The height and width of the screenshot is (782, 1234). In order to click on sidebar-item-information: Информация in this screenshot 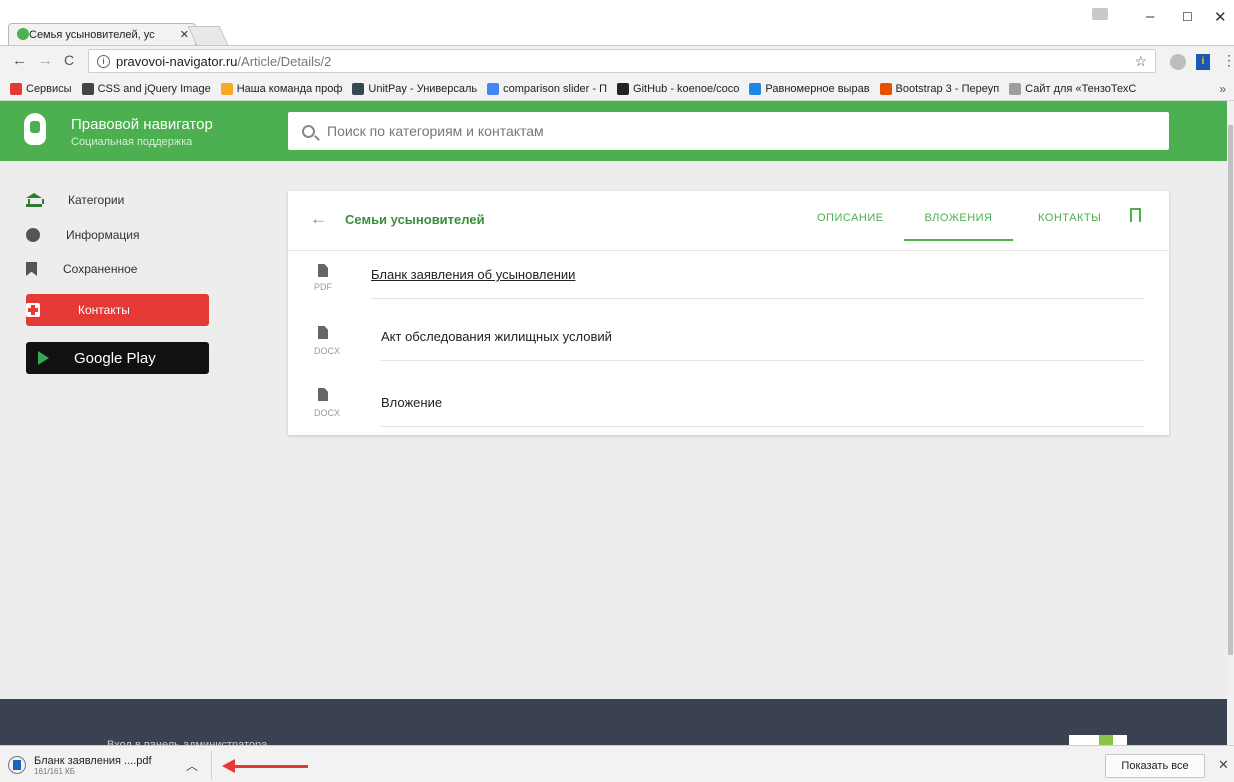, I will do `click(82, 235)`.